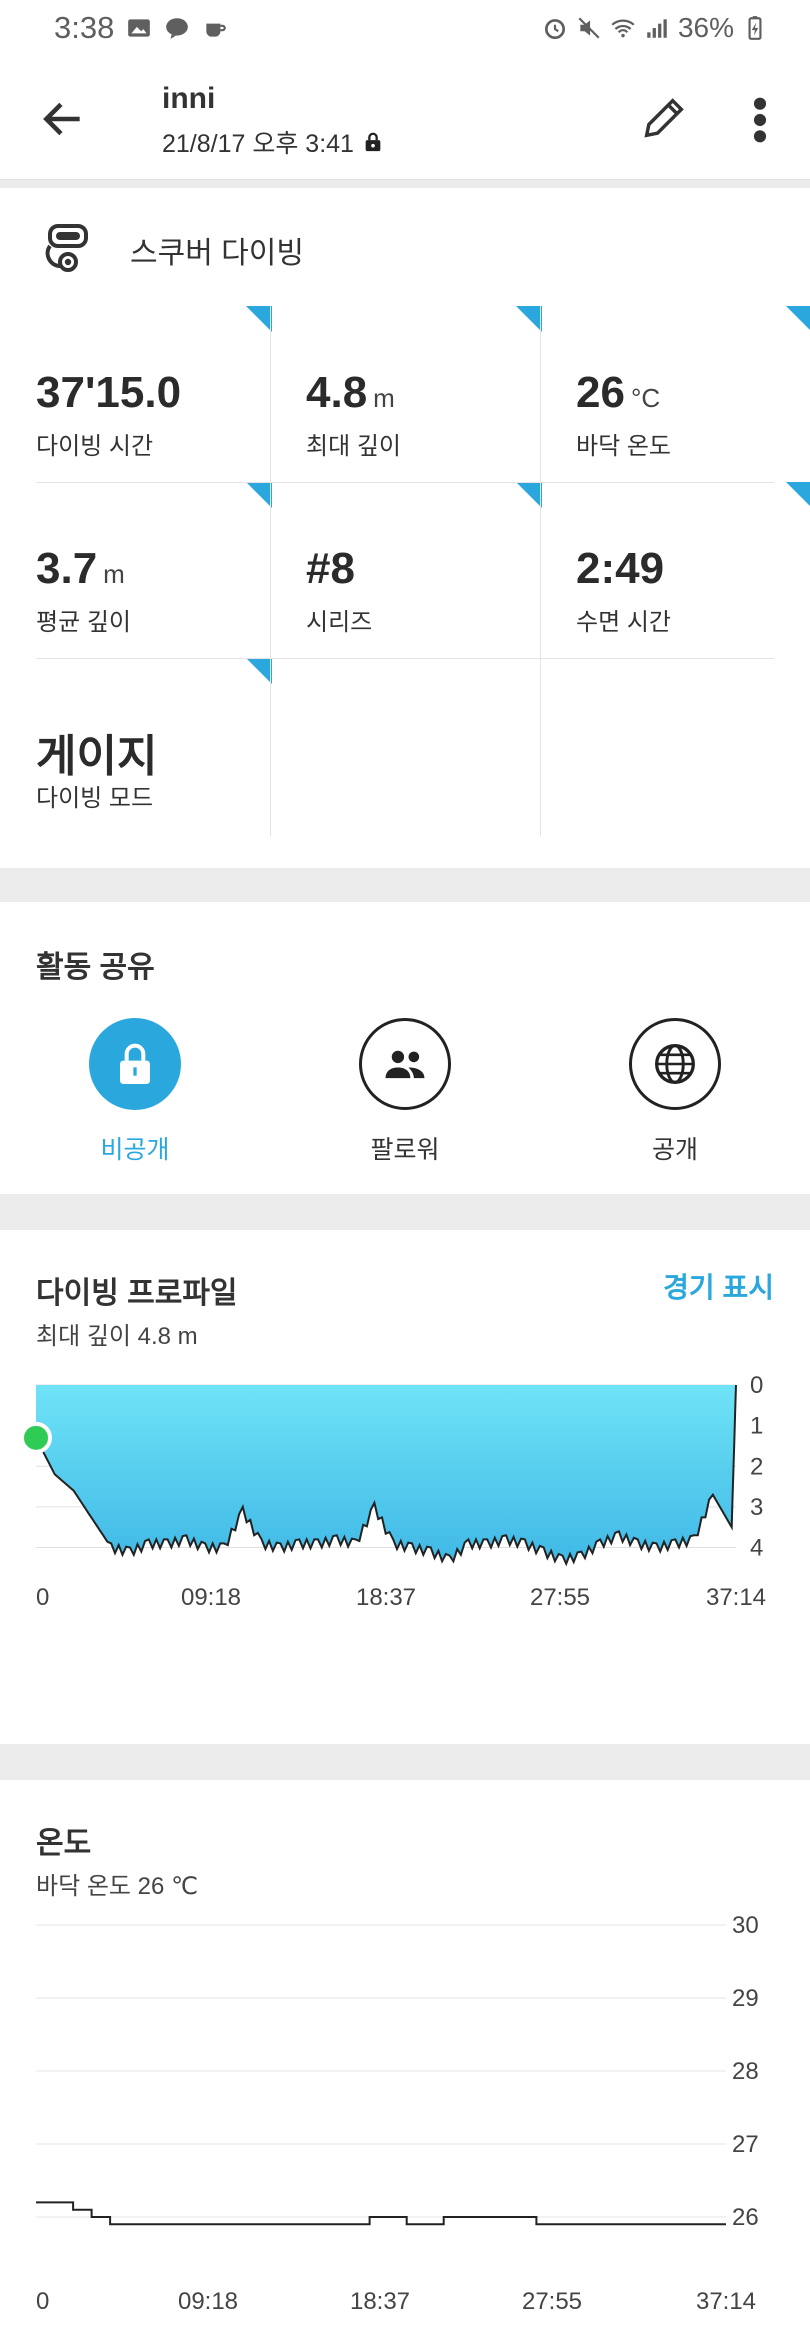 Image resolution: width=810 pixels, height=2325 pixels. I want to click on app-bar: inni 21/8/17 오후 3:41, so click(405, 118).